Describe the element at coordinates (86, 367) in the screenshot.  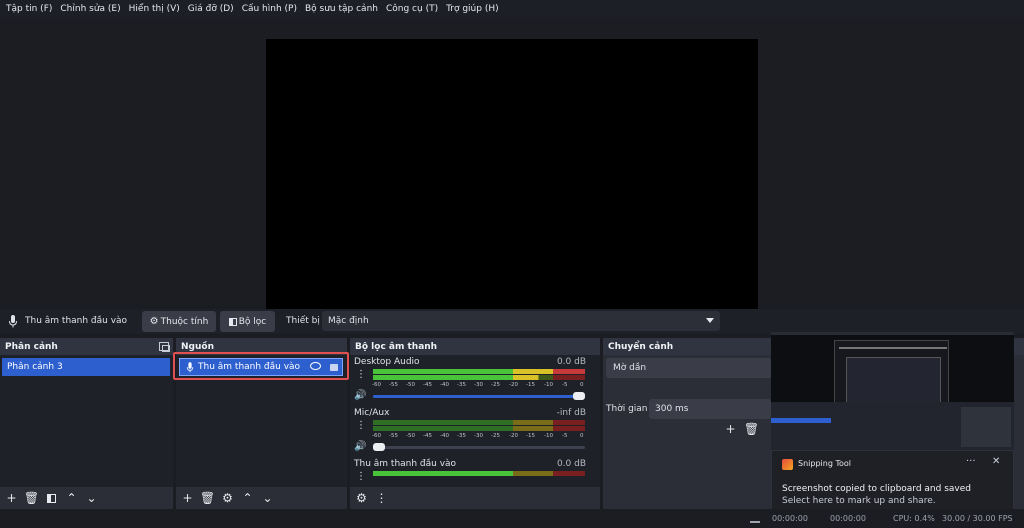
I see `scene-item: Phân cảnh 3` at that location.